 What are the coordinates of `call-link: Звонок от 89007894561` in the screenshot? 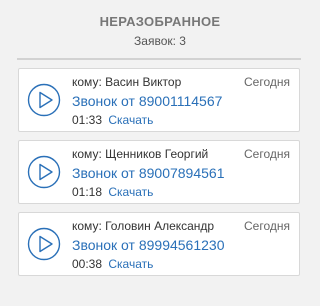 It's located at (148, 173).